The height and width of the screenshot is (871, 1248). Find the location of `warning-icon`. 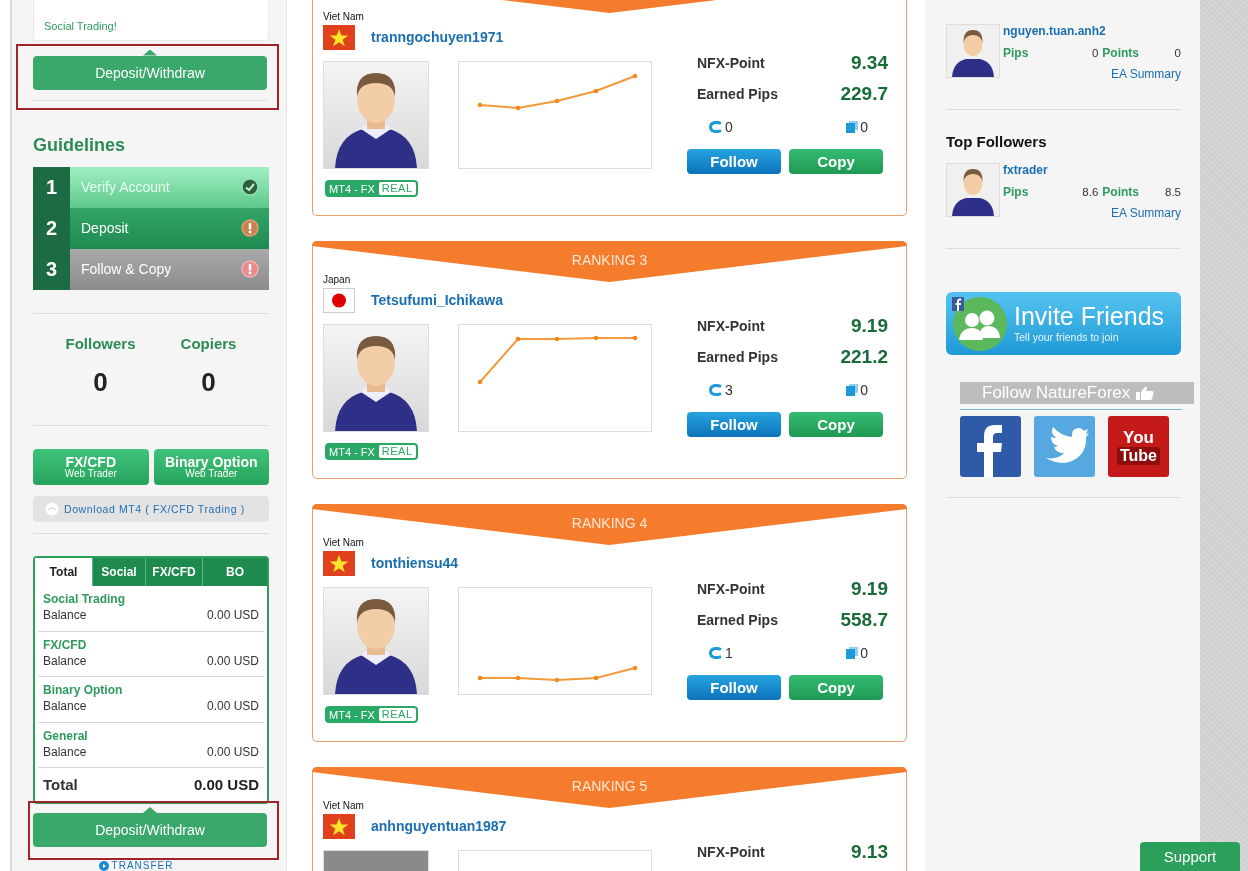

warning-icon is located at coordinates (250, 228).